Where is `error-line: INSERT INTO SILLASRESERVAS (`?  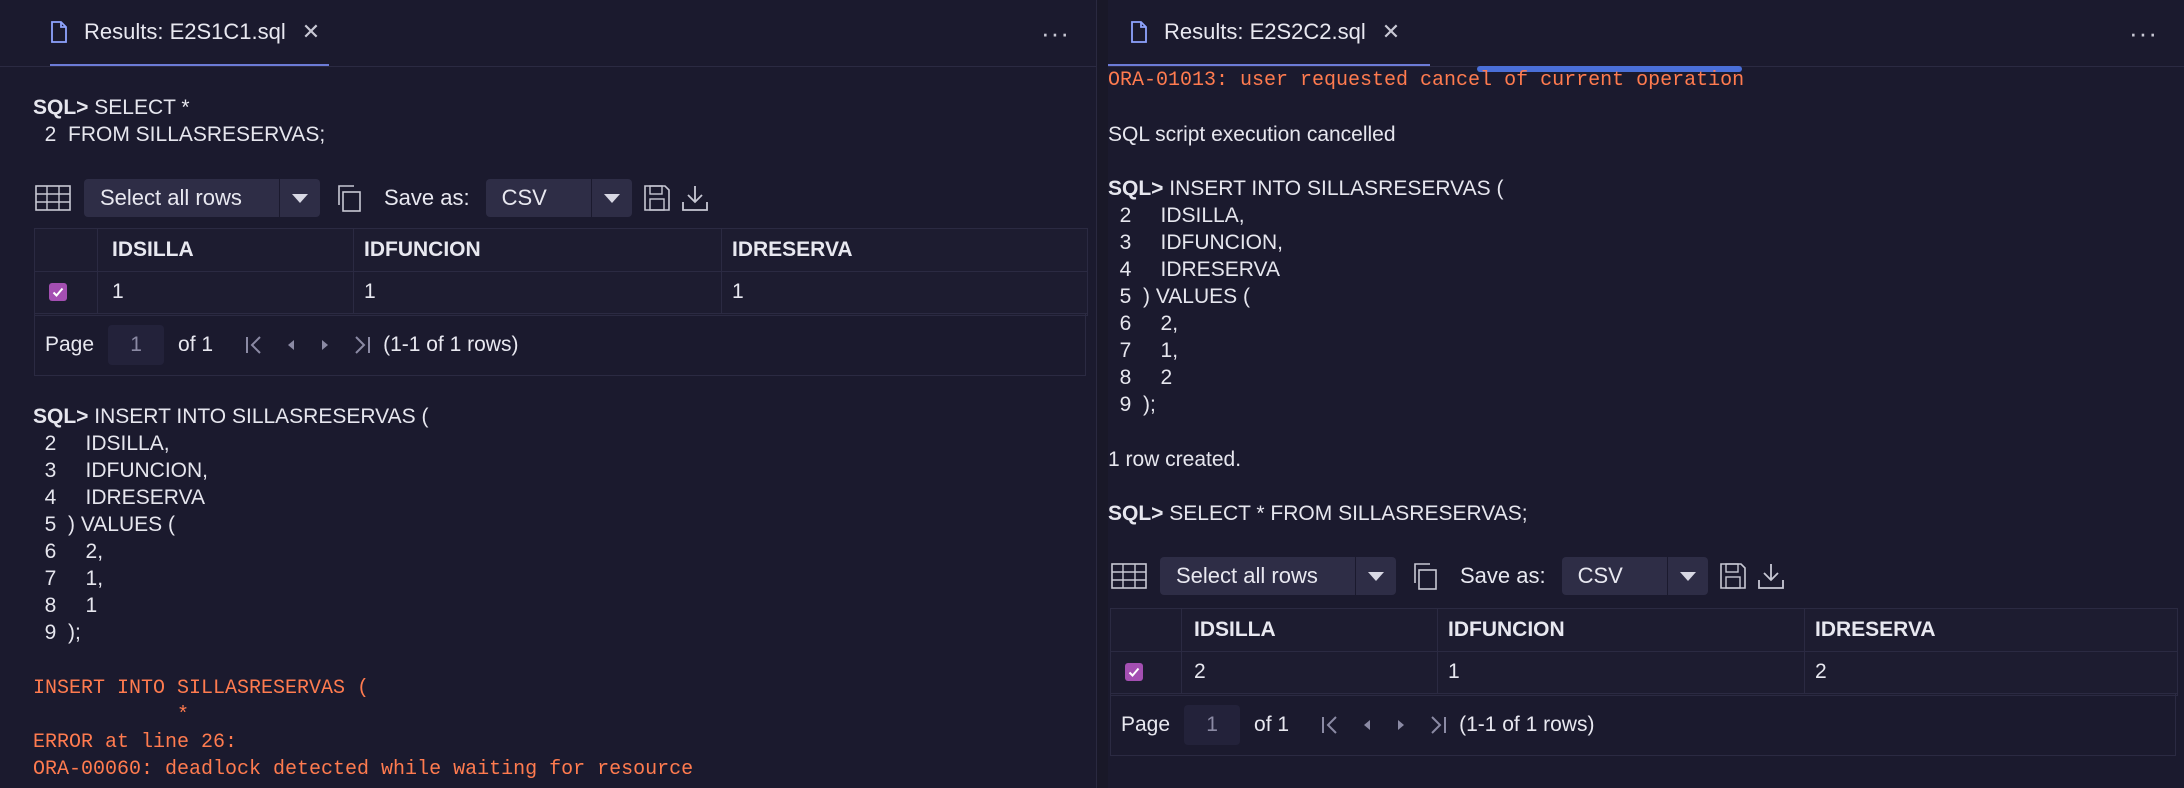 error-line: INSERT INTO SILLASRESERVAS ( is located at coordinates (201, 688).